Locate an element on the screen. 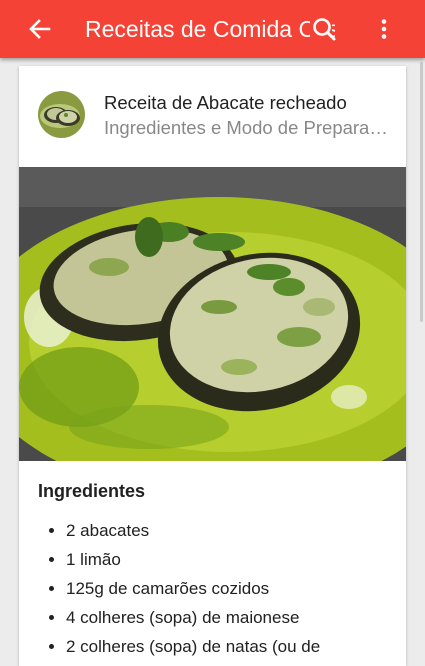 The height and width of the screenshot is (666, 425). ingredient-item: 125g de camarões cozidos is located at coordinates (245, 593).